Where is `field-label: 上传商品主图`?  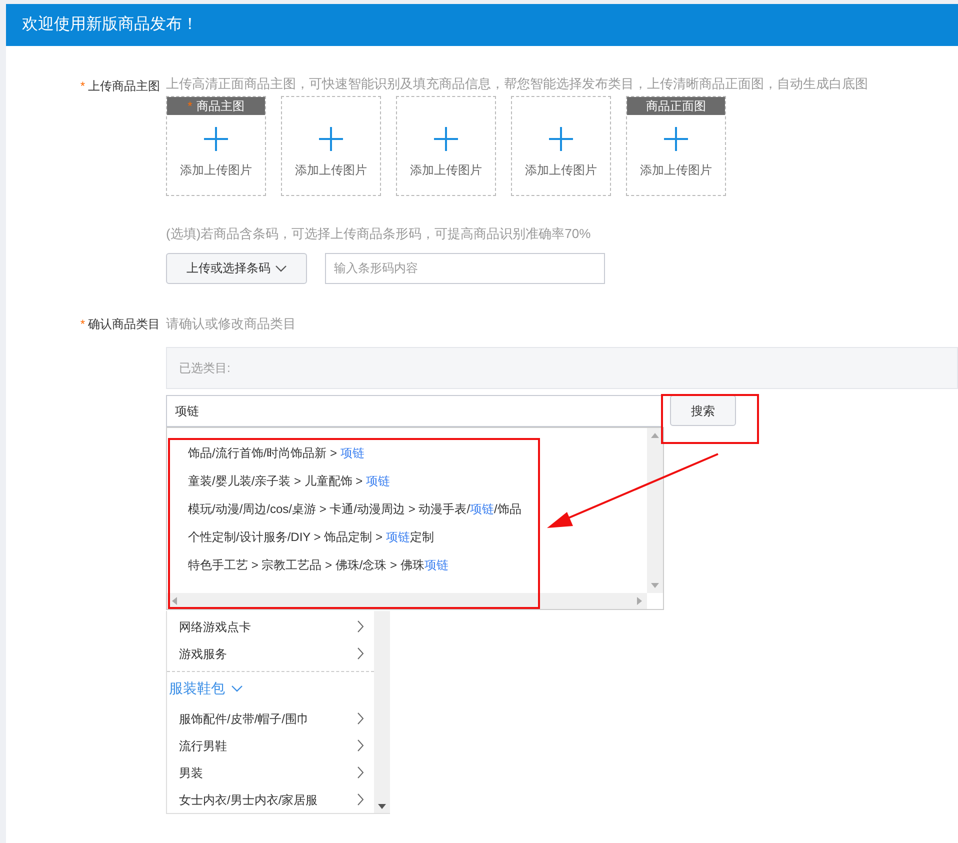
field-label: 上传商品主图 is located at coordinates (124, 86).